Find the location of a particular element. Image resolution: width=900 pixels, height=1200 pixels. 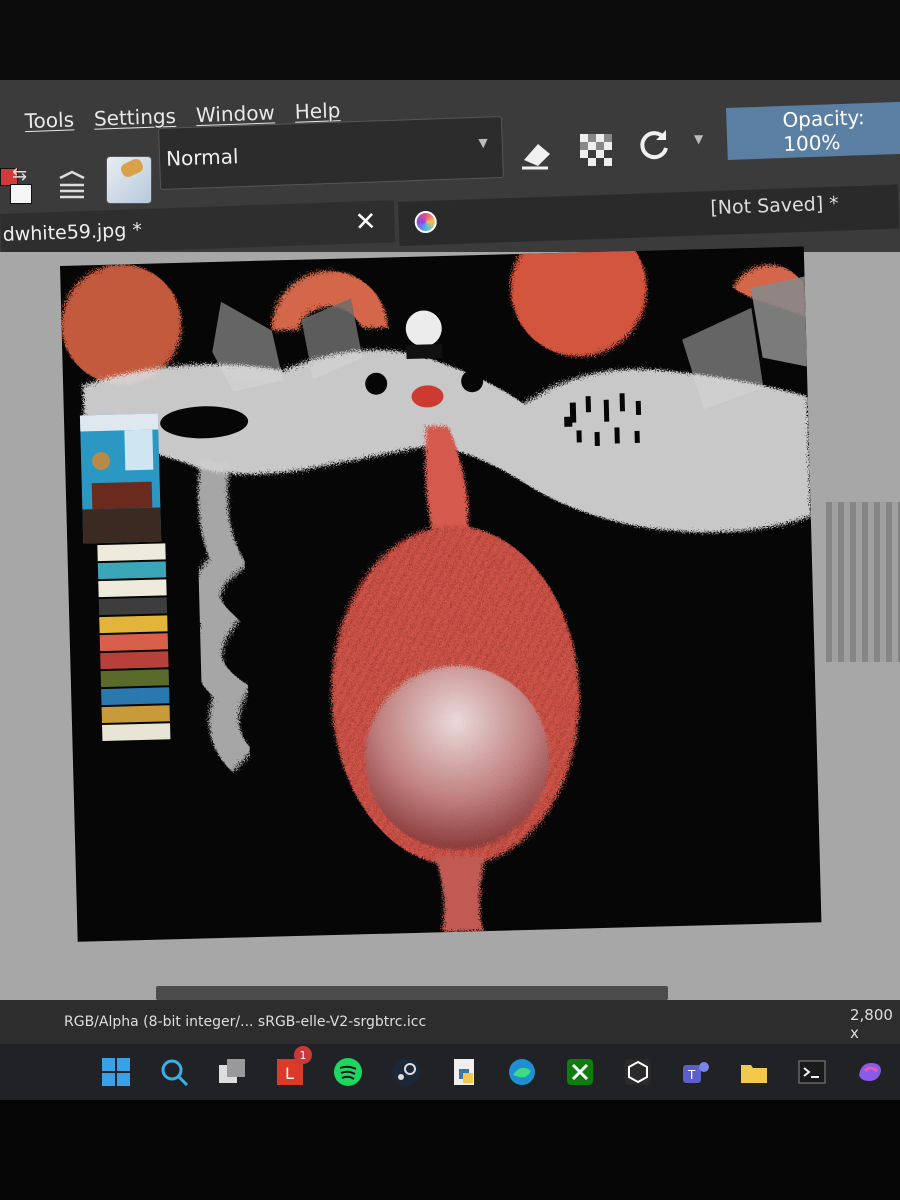

start-icon is located at coordinates (116, 1072).